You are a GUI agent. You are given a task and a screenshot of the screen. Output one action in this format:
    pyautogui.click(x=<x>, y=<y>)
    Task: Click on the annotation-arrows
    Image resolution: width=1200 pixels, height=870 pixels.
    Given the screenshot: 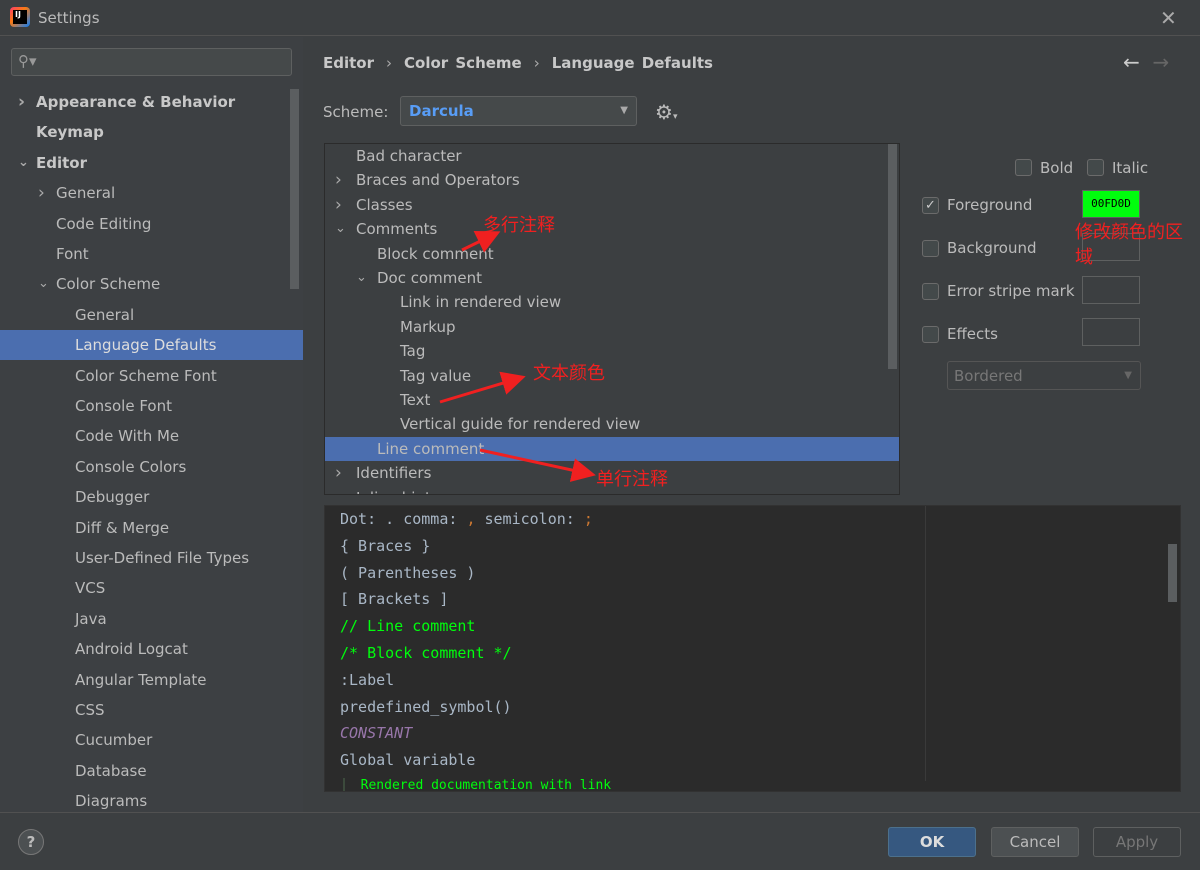 What is the action you would take?
    pyautogui.click(x=517, y=356)
    